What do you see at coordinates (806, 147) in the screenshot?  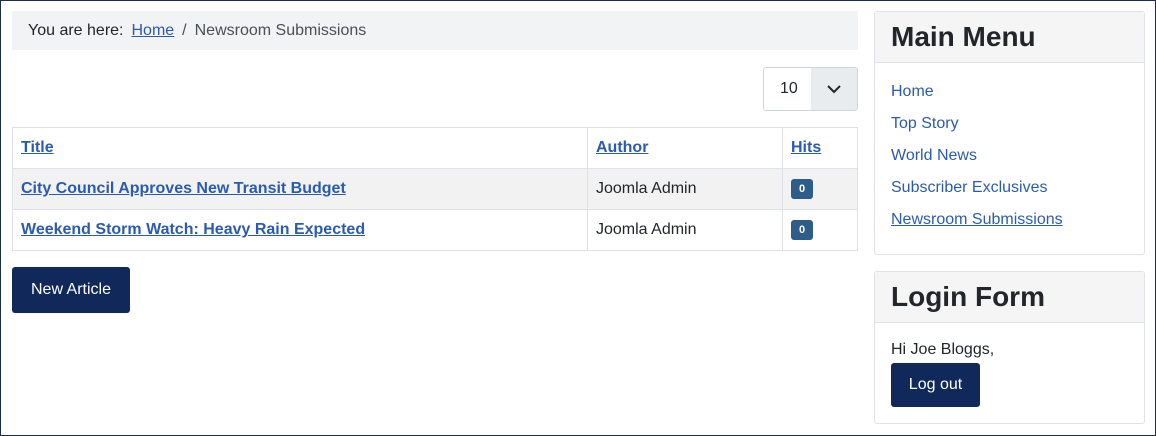 I see `sort-by-hits-link: Hits` at bounding box center [806, 147].